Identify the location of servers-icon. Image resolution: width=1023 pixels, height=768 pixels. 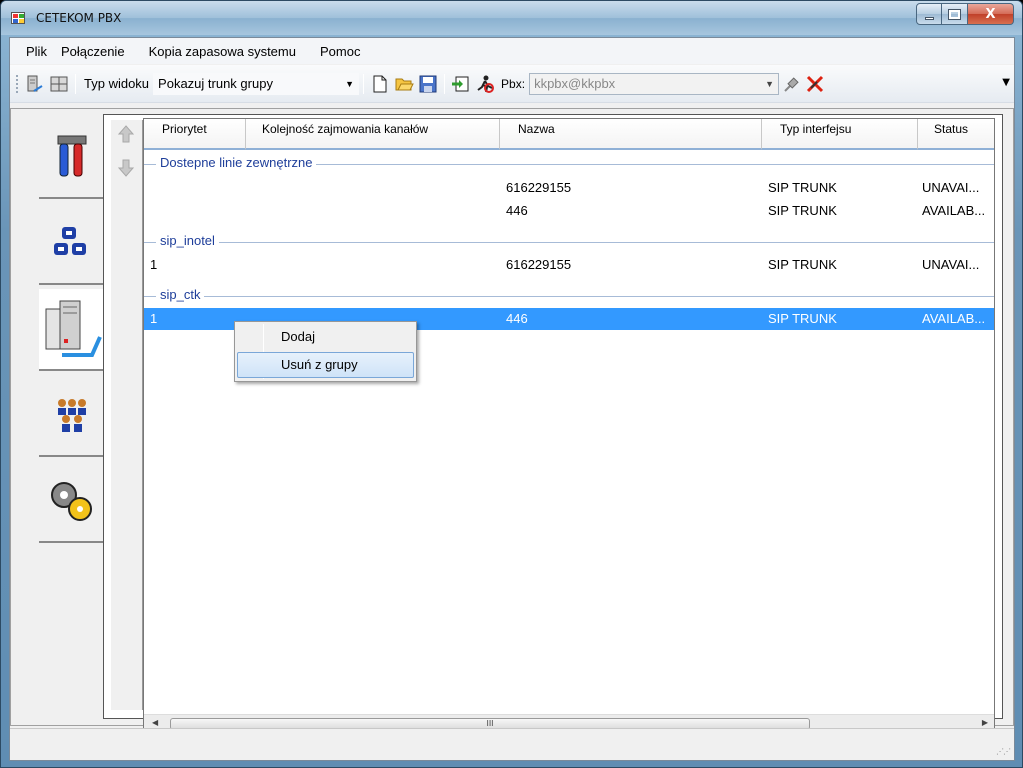
(73, 328).